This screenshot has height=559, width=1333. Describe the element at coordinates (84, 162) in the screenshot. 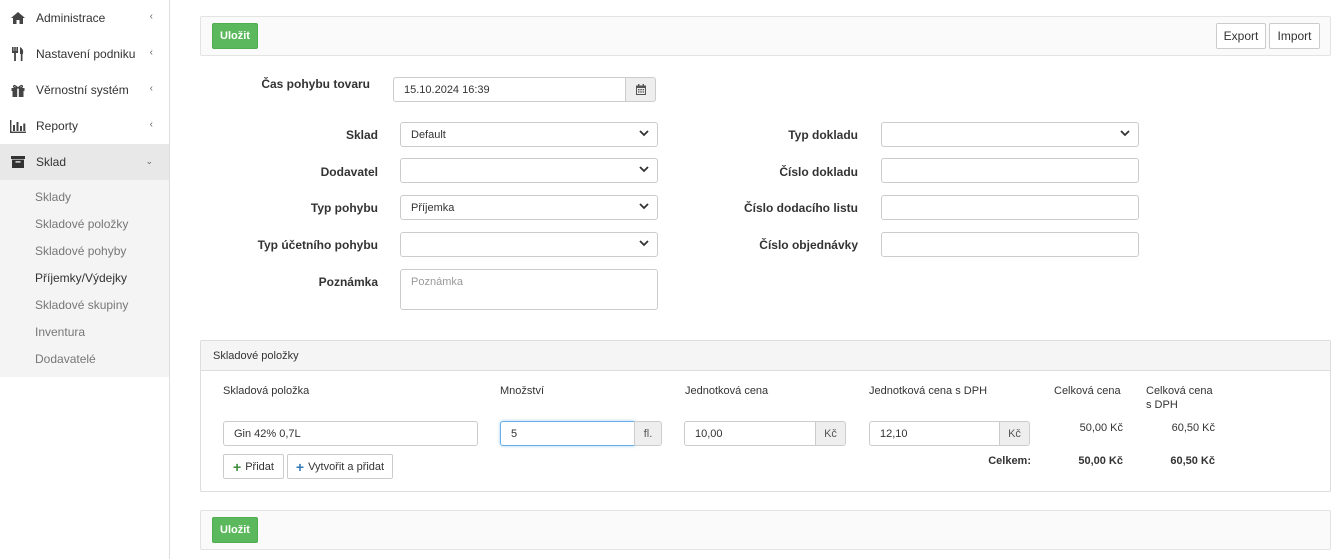

I see `sidebar-item-sklad: Sklad ⌄` at that location.